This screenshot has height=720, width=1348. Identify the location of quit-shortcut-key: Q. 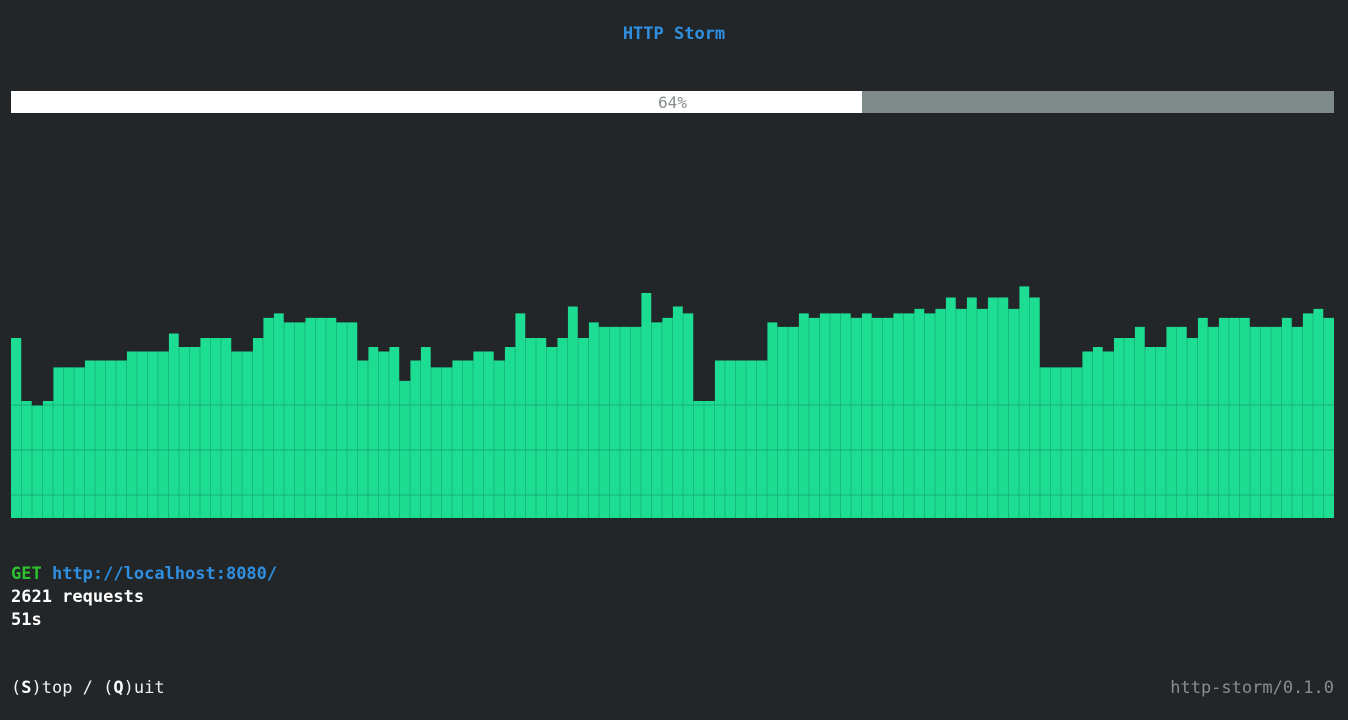
(118, 688).